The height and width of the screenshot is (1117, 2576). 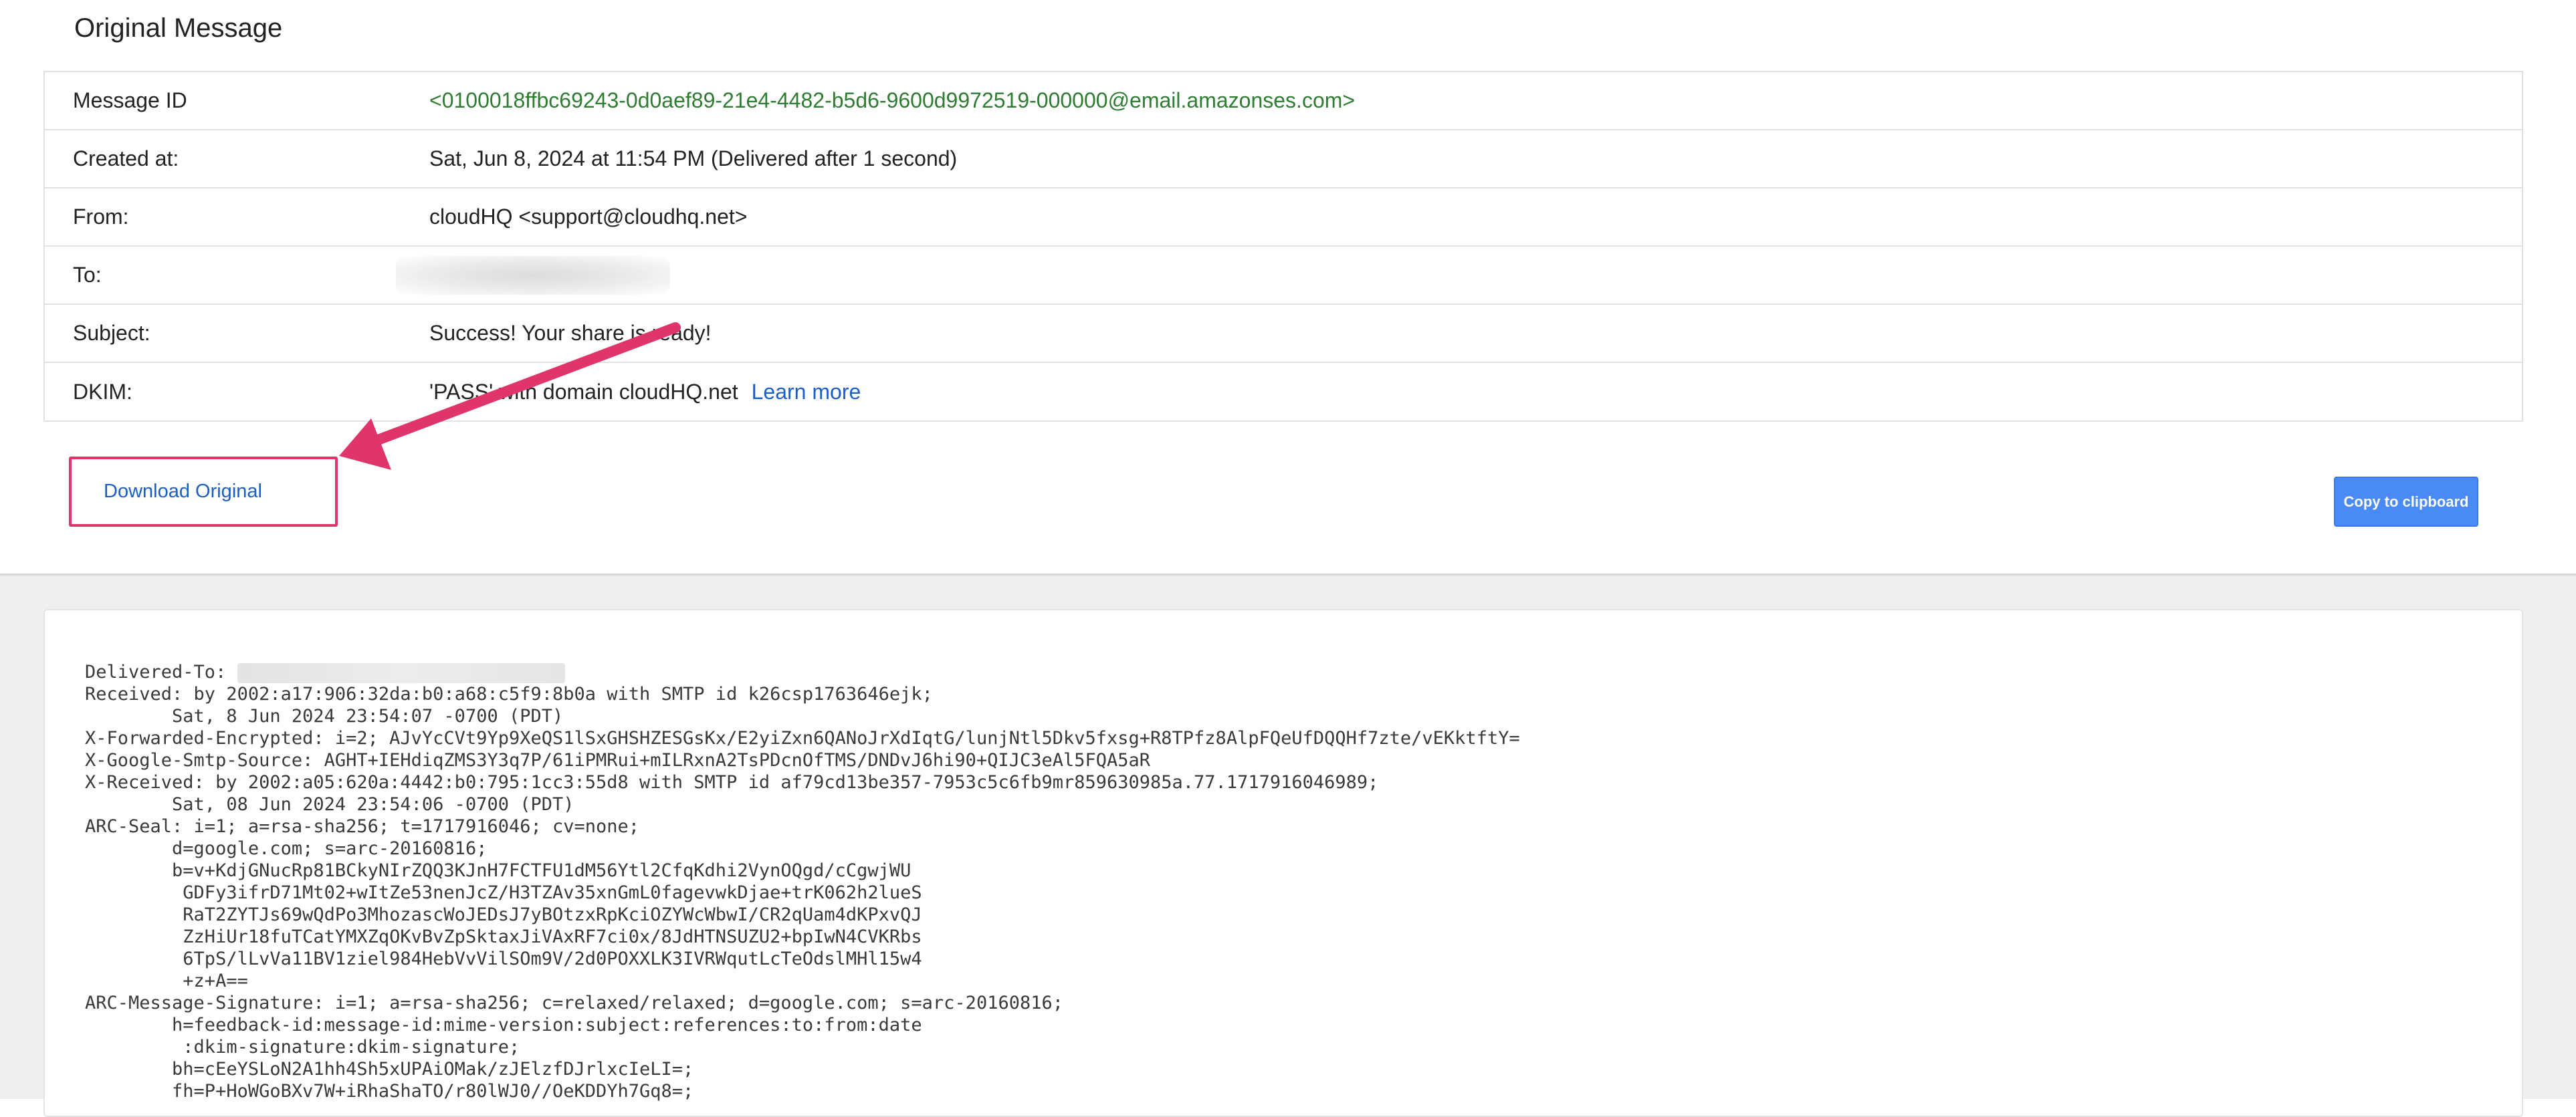 What do you see at coordinates (1283, 334) in the screenshot?
I see `detail-row-subject: Subject: Success! Your share is ready!` at bounding box center [1283, 334].